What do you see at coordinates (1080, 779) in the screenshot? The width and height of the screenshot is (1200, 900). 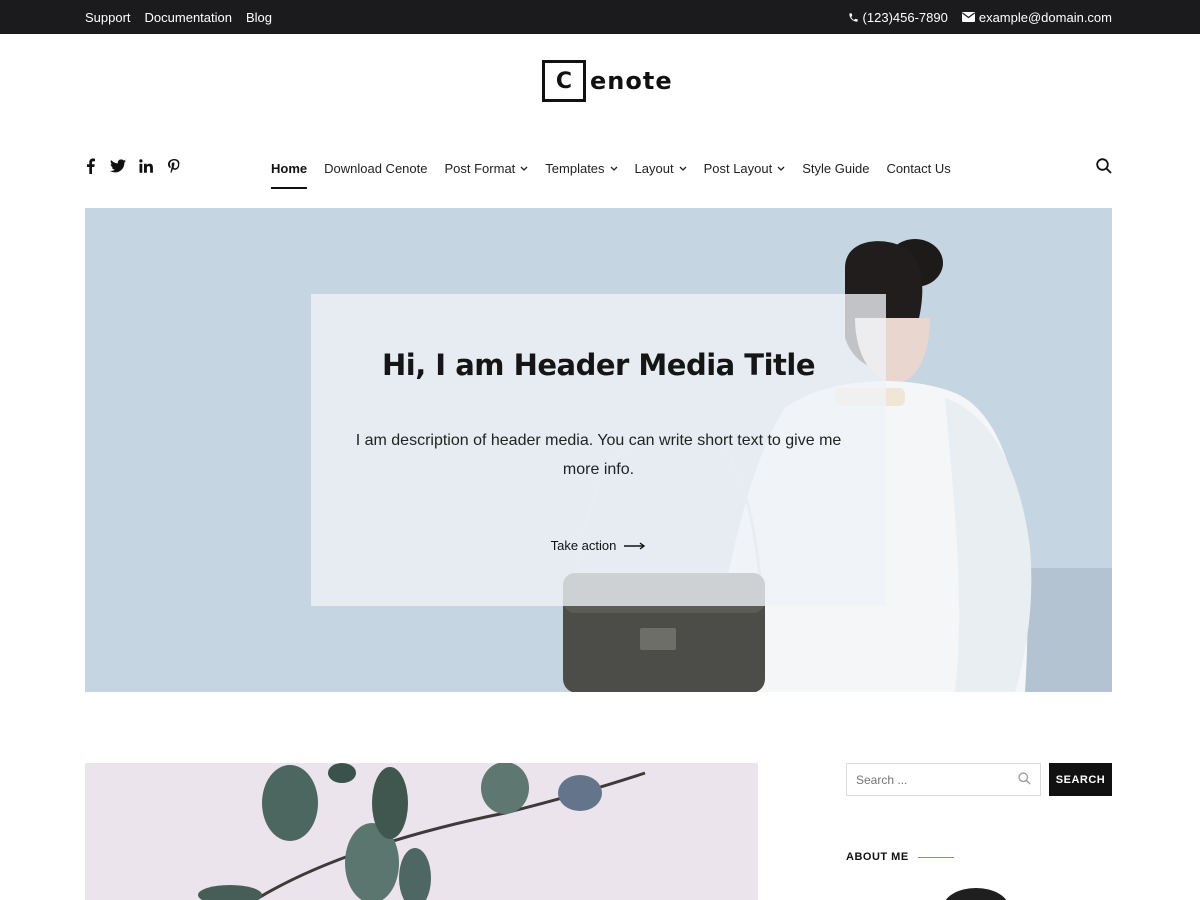 I see `sidebar-search-button: SEARCH` at bounding box center [1080, 779].